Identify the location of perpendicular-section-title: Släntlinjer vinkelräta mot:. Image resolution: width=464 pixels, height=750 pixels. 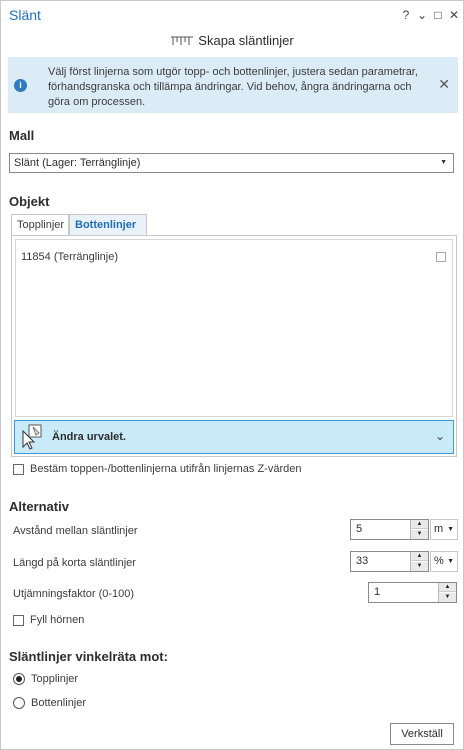
(88, 656).